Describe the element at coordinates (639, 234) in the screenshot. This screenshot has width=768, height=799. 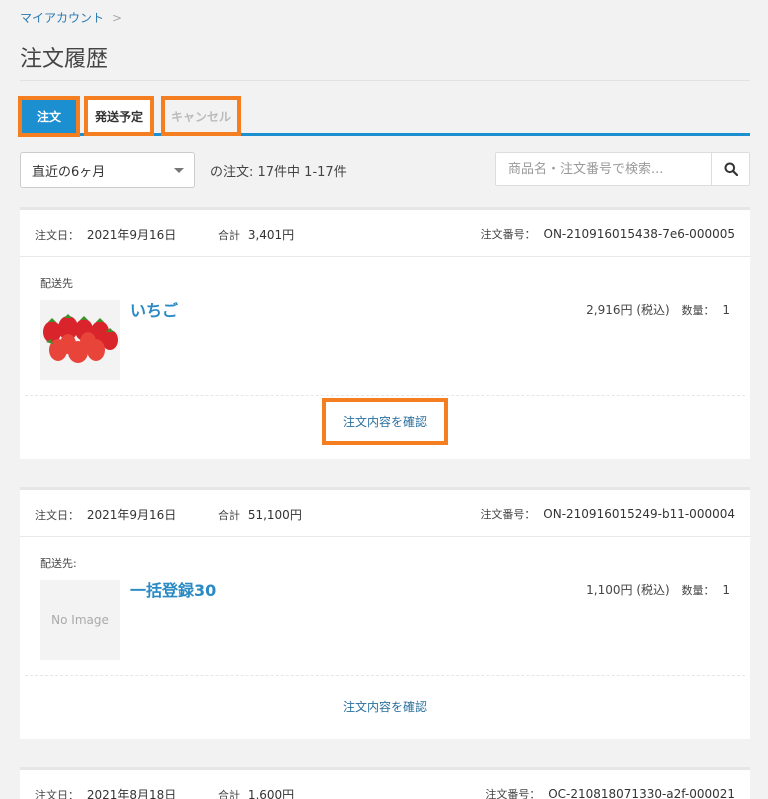
I see `order-number-value: ON-210916015438-7e6-000005` at that location.